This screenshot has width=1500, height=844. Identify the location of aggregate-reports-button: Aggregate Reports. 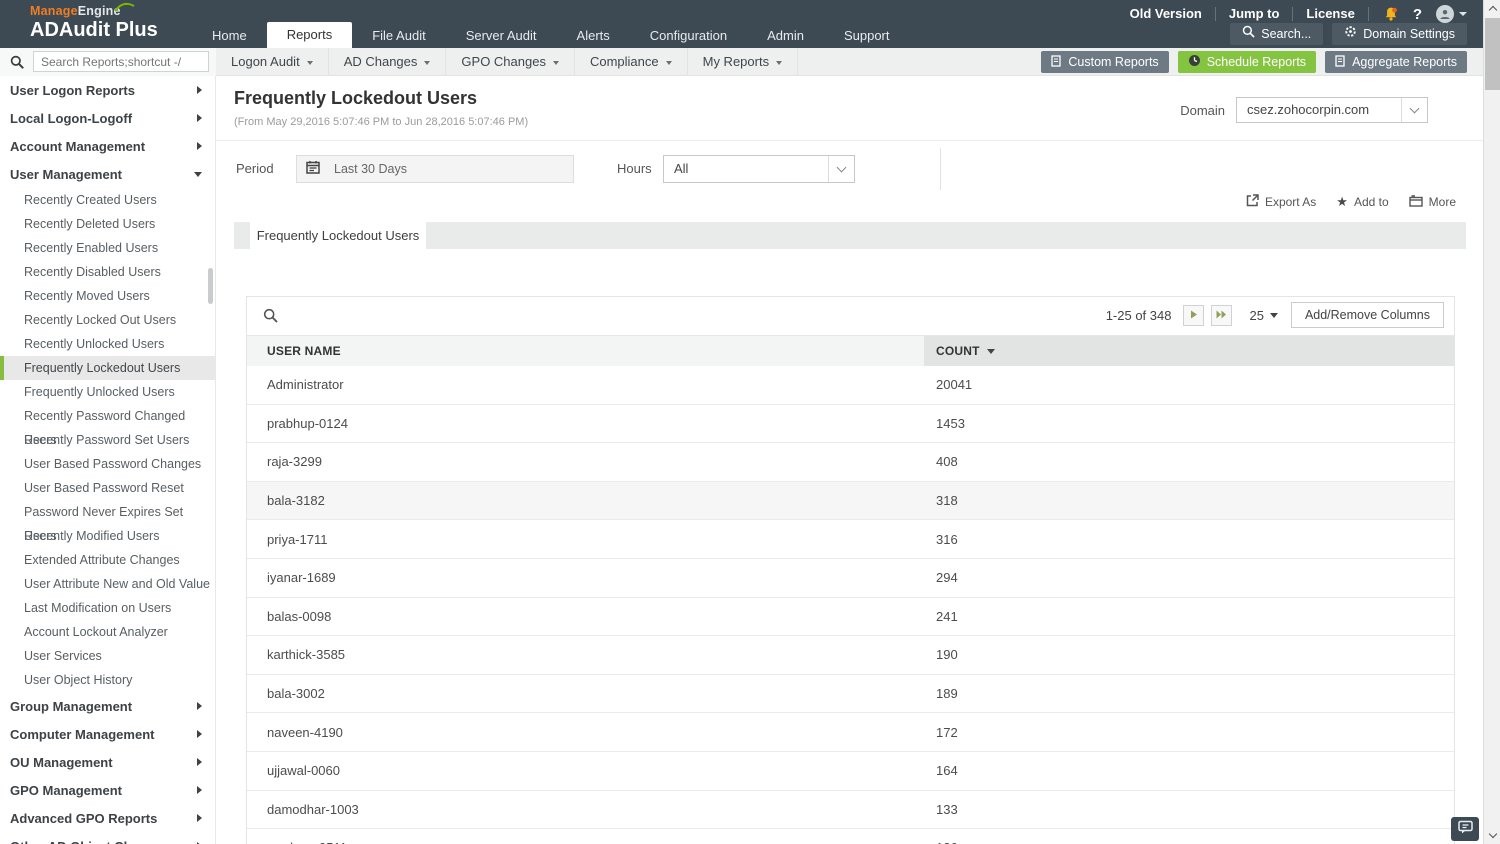
(1396, 62).